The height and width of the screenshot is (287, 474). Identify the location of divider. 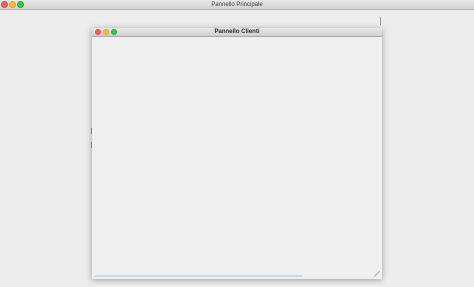
(380, 21).